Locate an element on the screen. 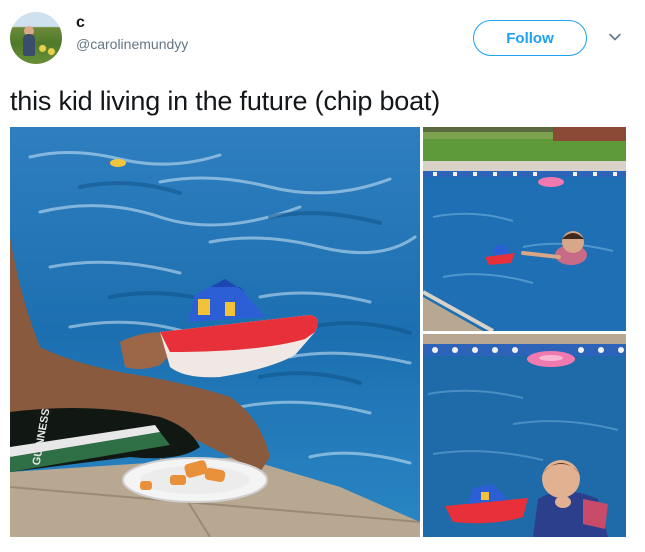  photo-bottom-right is located at coordinates (524, 435).